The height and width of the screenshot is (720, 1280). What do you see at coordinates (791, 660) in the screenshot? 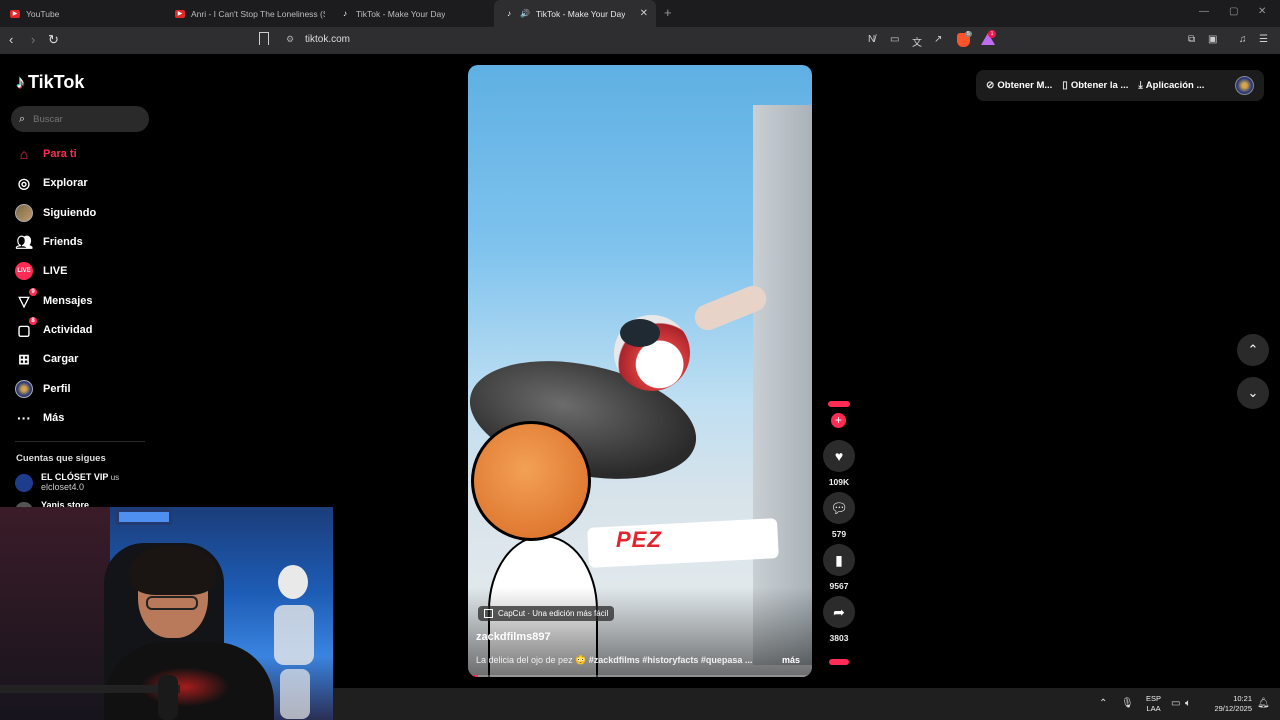
I see `more-link: más` at bounding box center [791, 660].